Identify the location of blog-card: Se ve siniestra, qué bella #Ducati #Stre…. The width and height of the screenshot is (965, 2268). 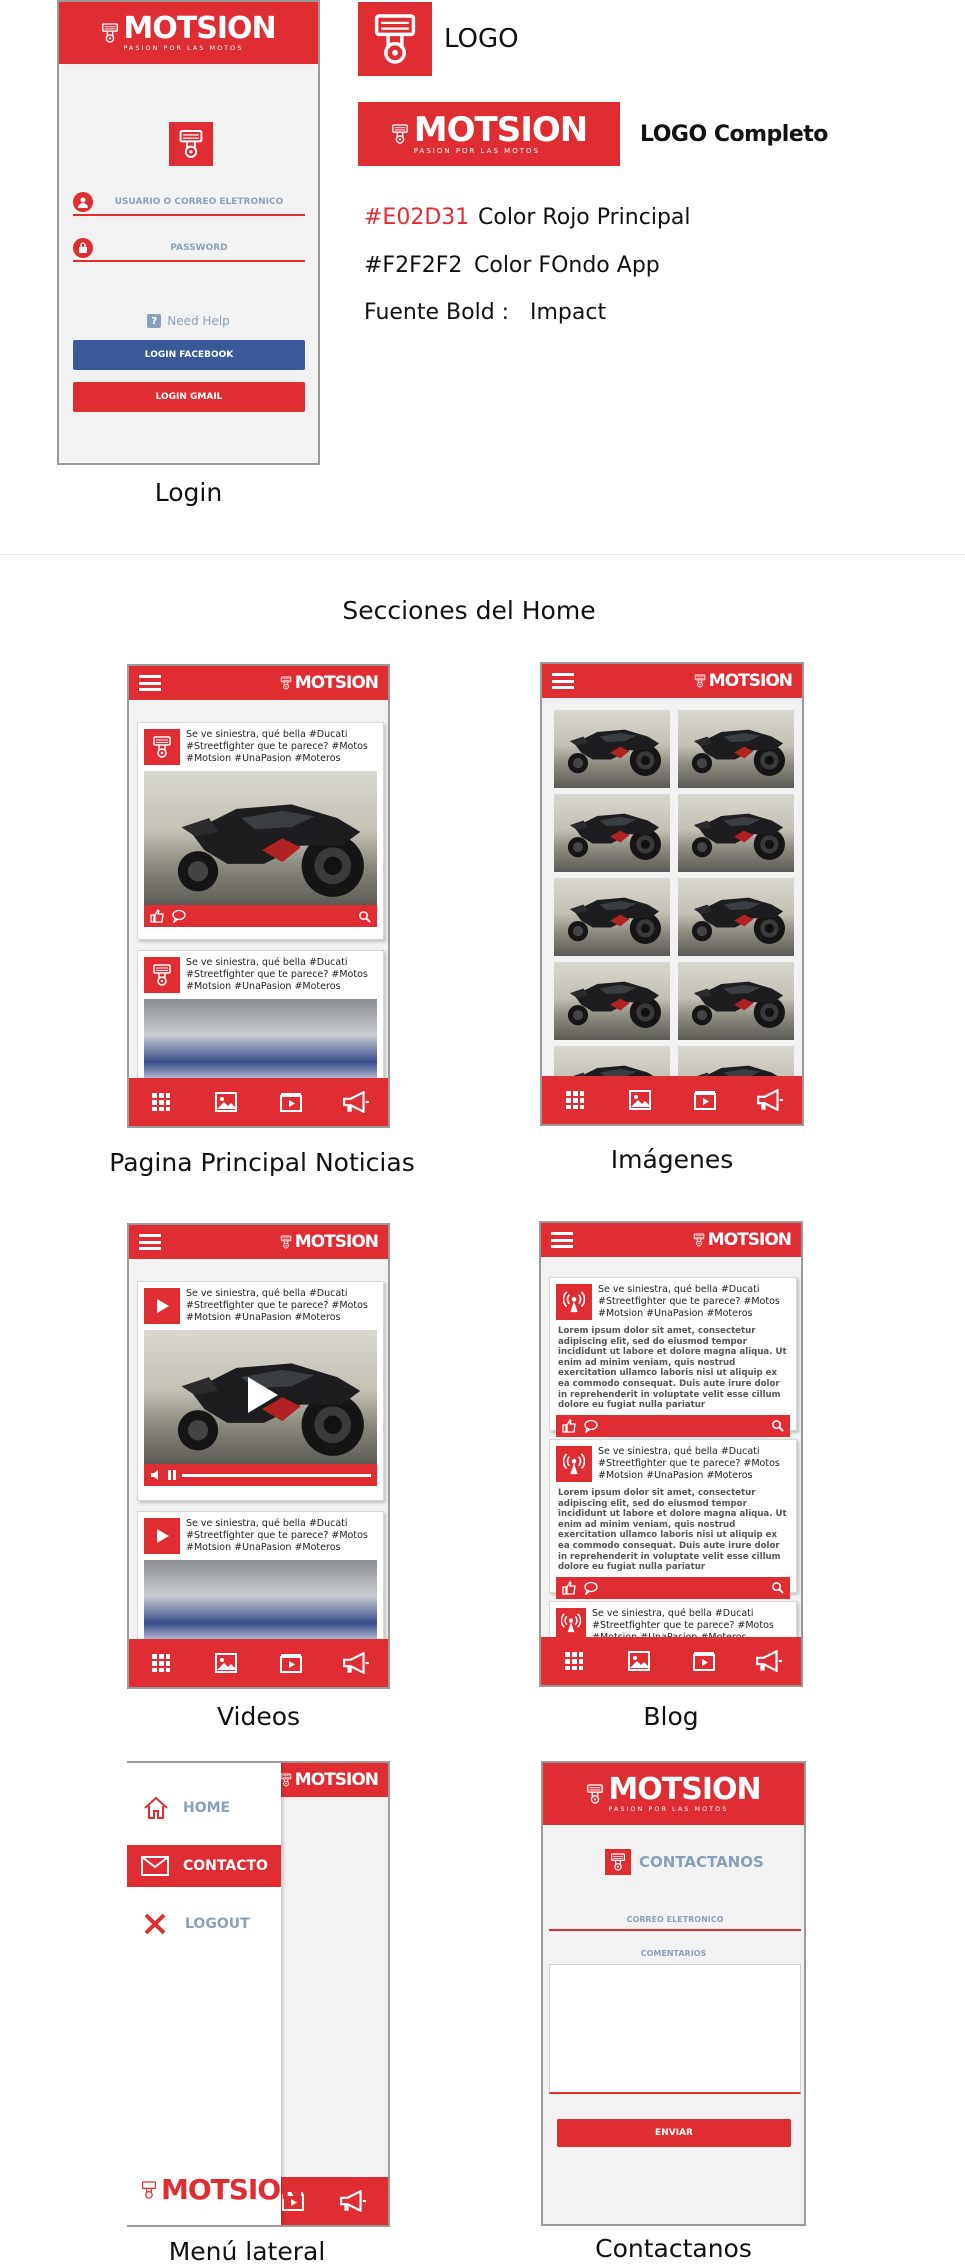
(673, 1357).